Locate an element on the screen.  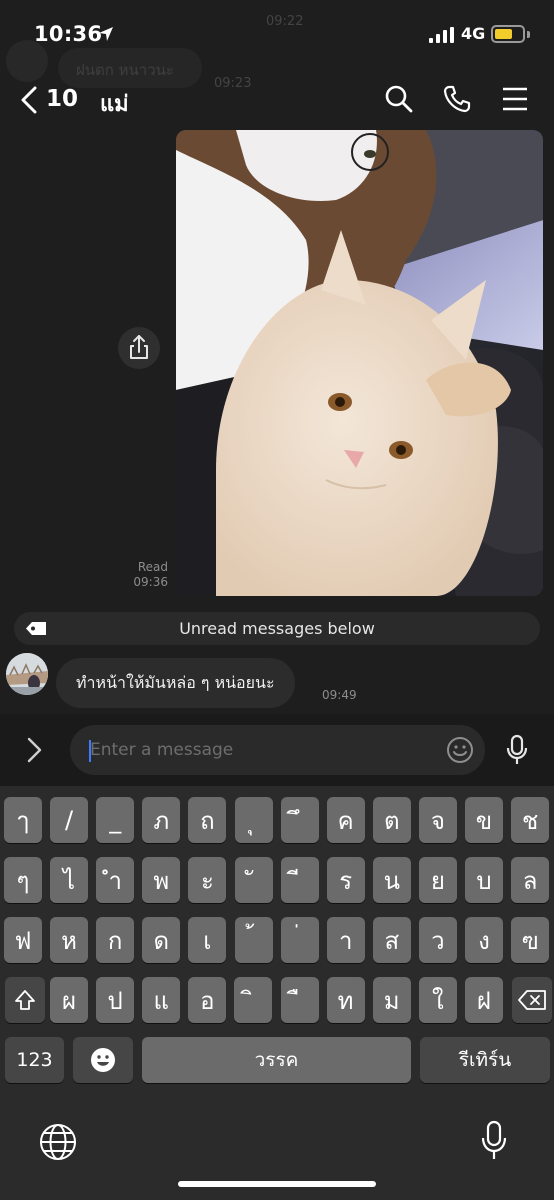
key: ะ is located at coordinates (207, 880).